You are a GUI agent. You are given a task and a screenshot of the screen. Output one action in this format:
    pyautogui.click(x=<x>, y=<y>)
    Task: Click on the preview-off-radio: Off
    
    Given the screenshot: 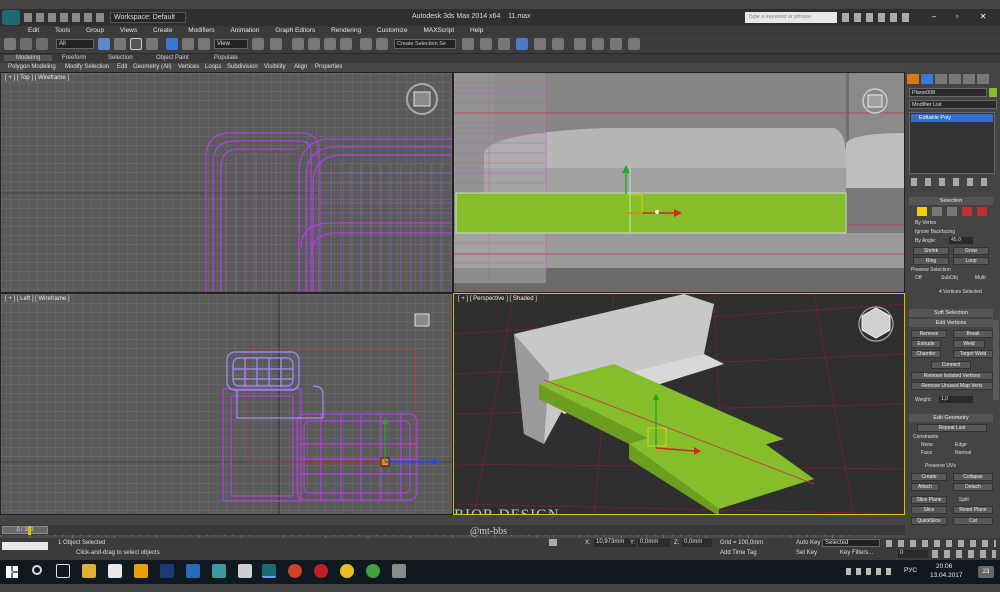 What is the action you would take?
    pyautogui.click(x=918, y=278)
    